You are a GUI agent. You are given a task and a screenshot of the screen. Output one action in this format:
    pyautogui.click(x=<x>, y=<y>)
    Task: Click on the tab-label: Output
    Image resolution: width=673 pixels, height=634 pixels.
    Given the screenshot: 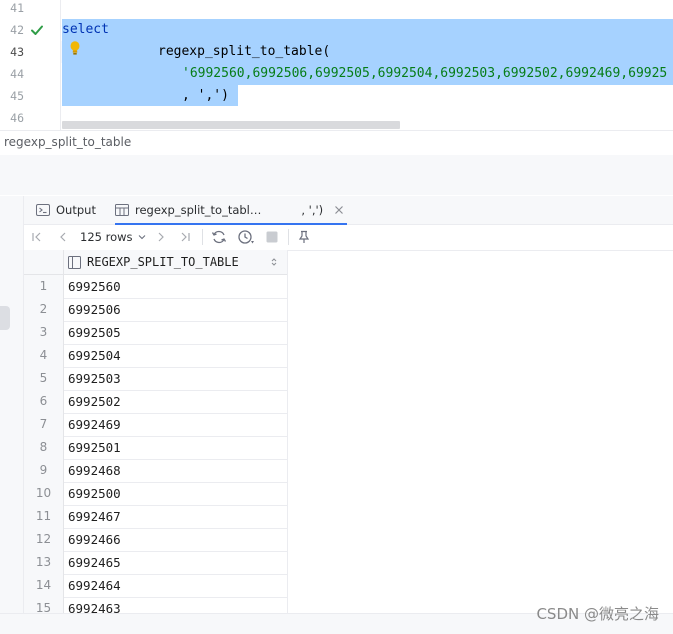 What is the action you would take?
    pyautogui.click(x=76, y=210)
    